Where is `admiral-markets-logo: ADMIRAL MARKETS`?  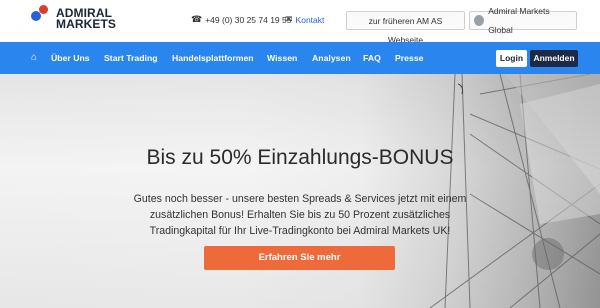 admiral-markets-logo: ADMIRAL MARKETS is located at coordinates (78, 21).